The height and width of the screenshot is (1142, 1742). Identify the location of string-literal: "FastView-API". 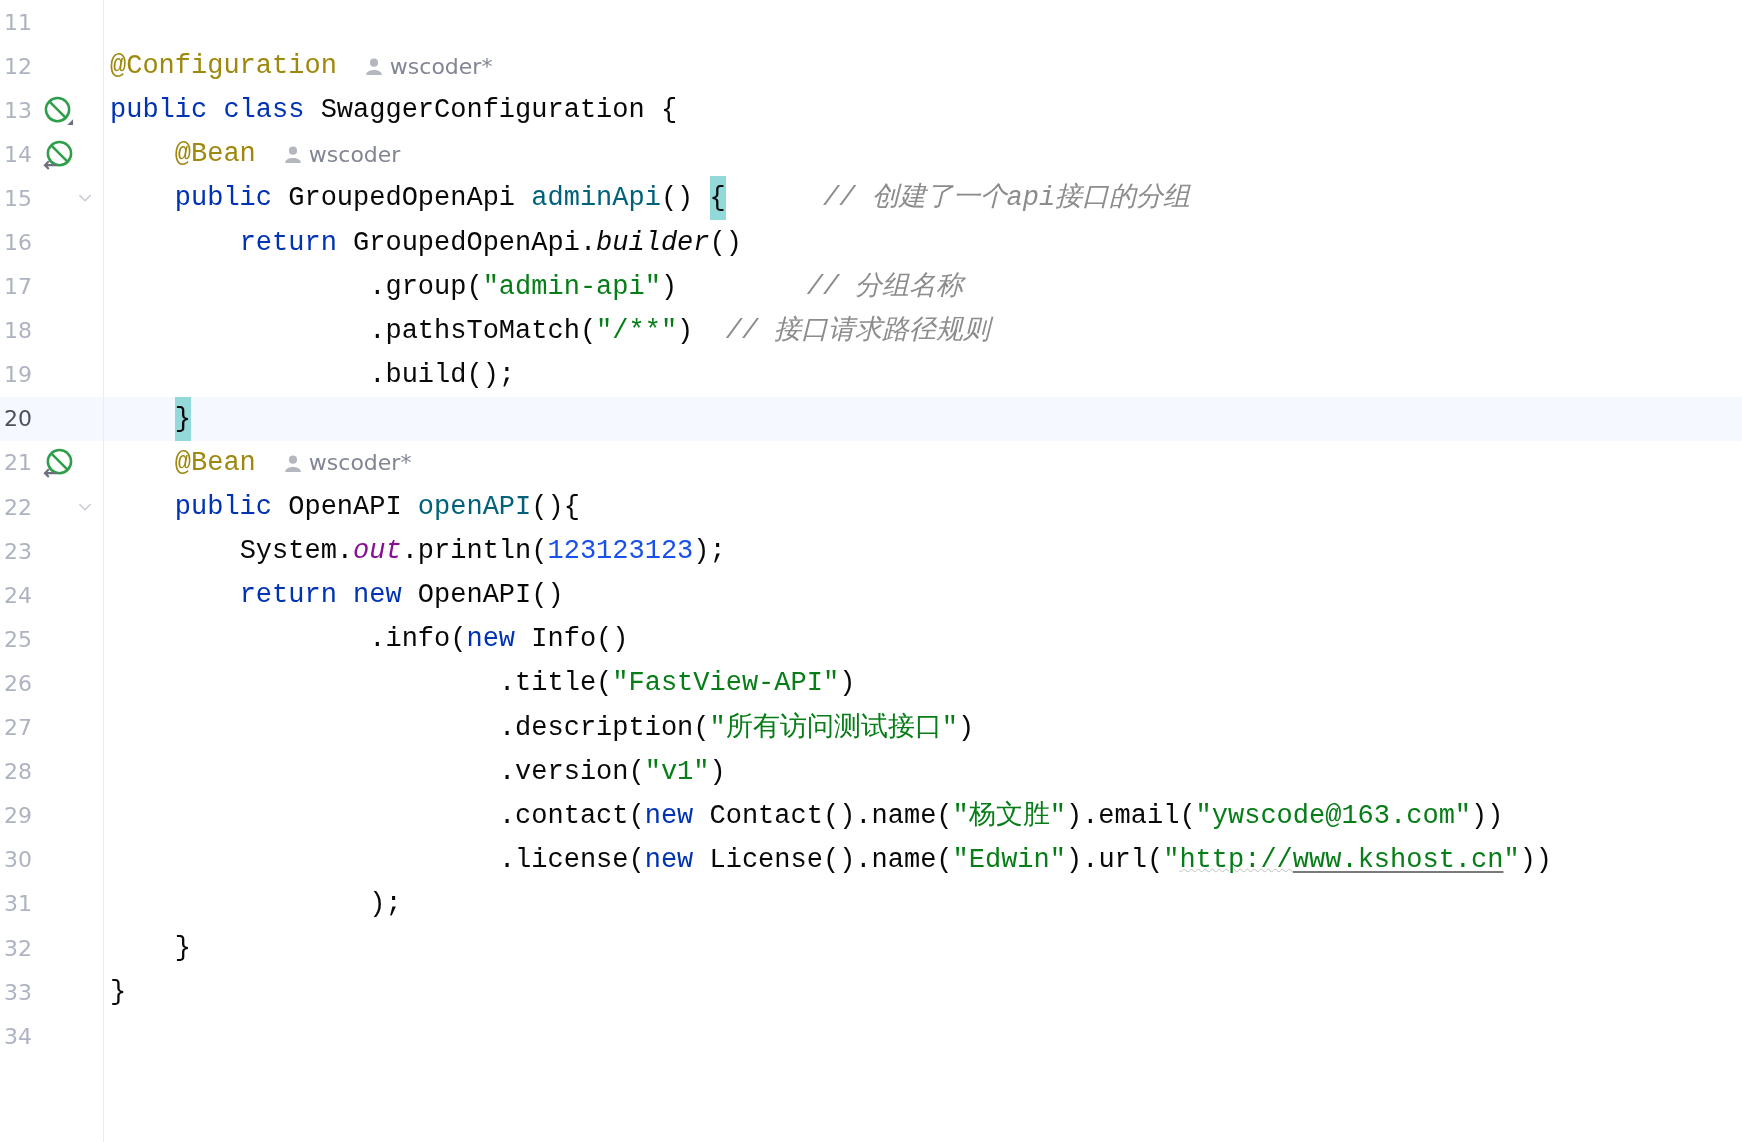
(726, 684).